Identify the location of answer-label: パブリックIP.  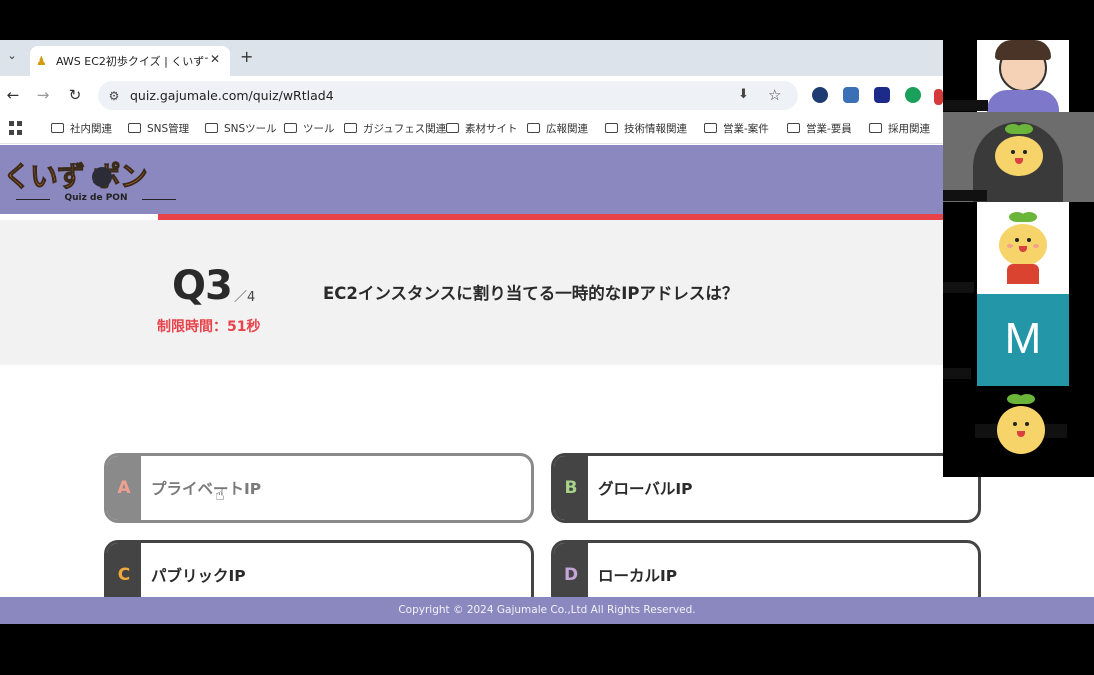
(198, 576).